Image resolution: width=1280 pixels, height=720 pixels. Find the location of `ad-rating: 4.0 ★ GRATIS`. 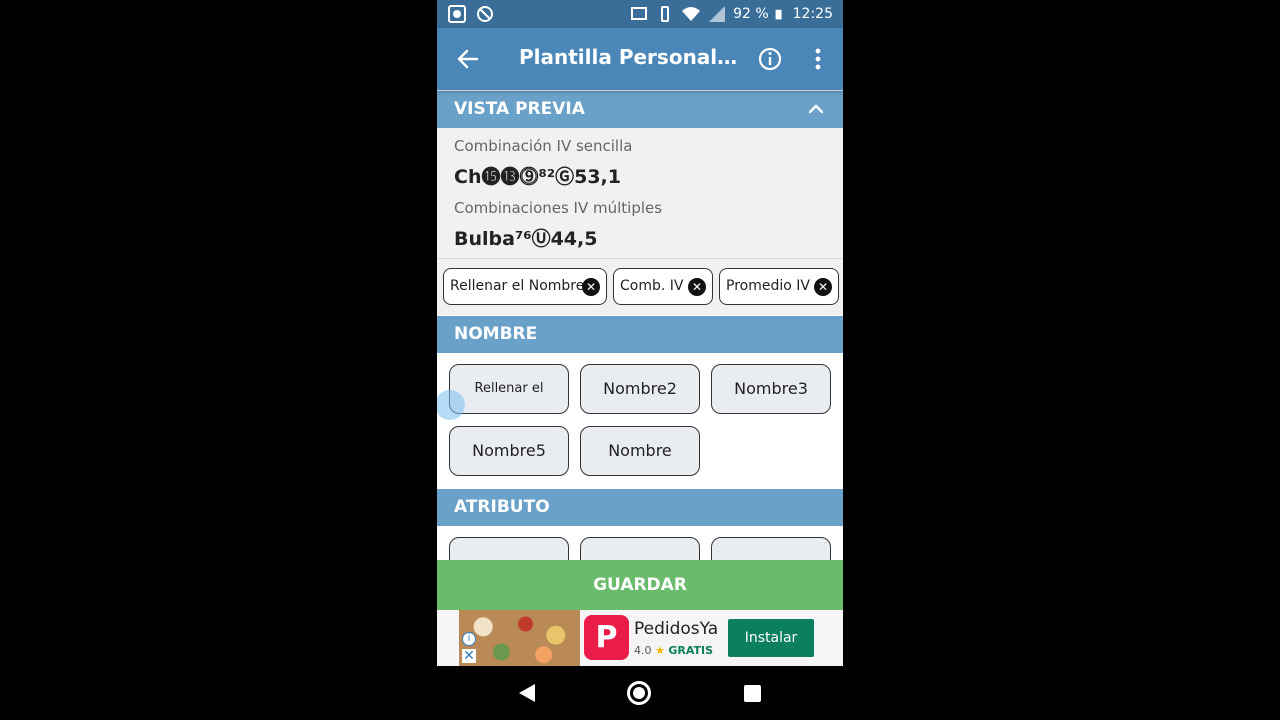

ad-rating: 4.0 ★ GRATIS is located at coordinates (673, 650).